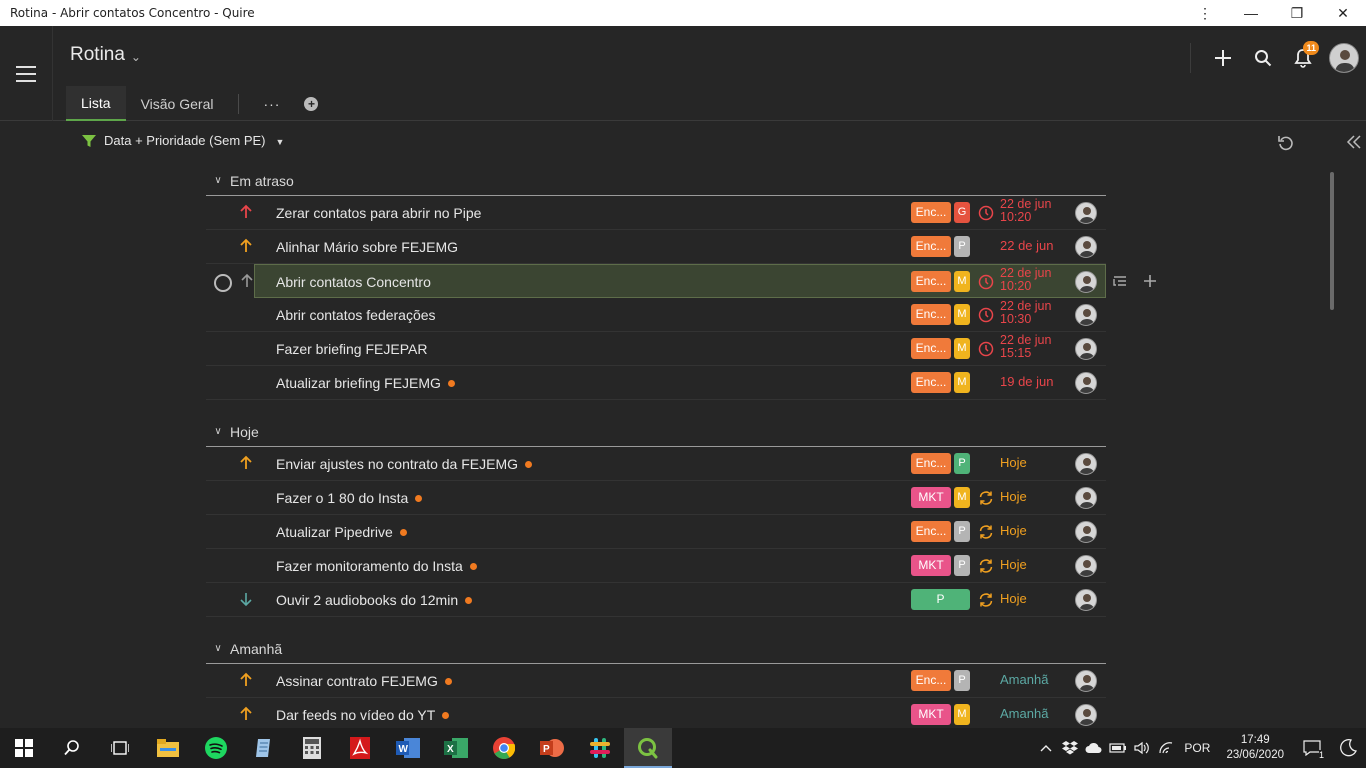 This screenshot has height=768, width=1366. Describe the element at coordinates (264, 748) in the screenshot. I see `notepad-icon` at that location.